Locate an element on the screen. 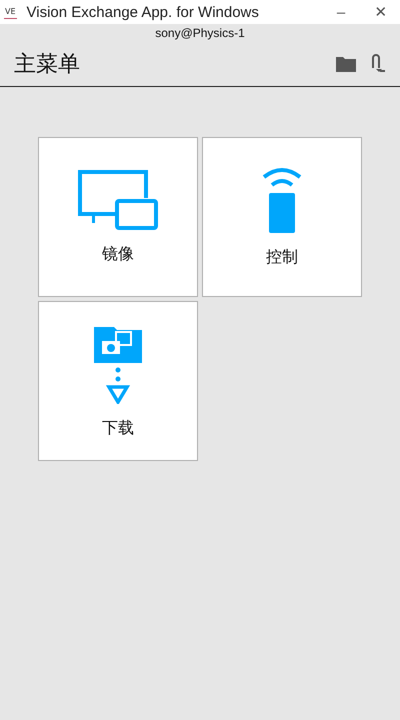  page-title: 主菜单 is located at coordinates (47, 65).